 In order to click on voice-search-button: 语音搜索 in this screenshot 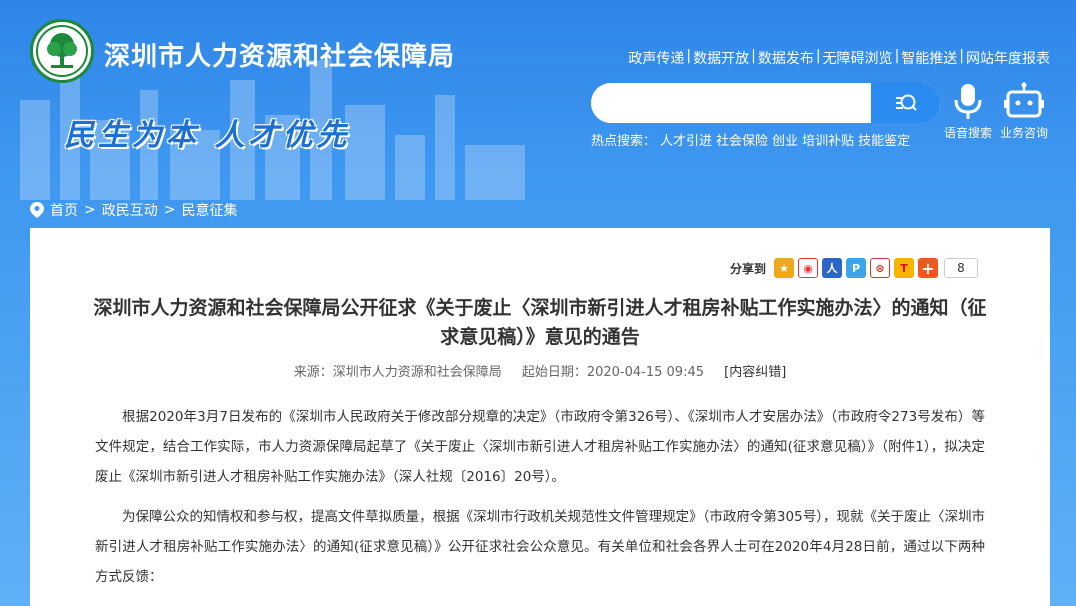, I will do `click(968, 110)`.